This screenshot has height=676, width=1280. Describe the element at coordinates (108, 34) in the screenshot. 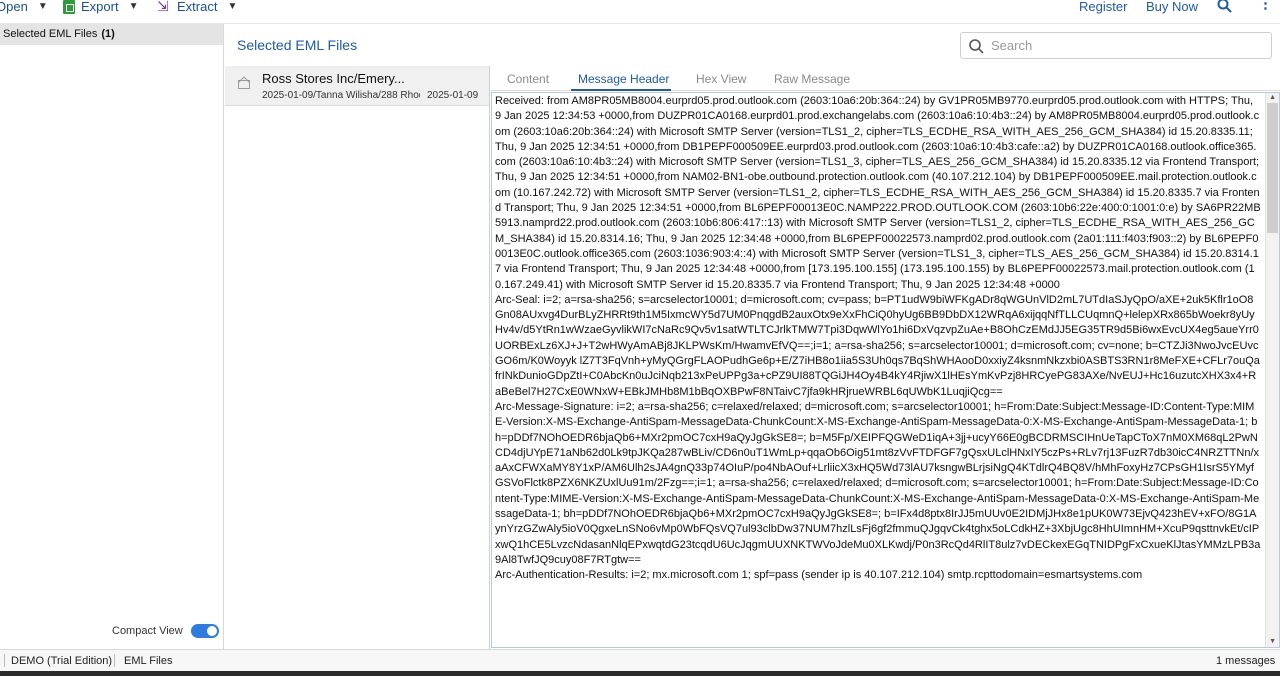

I see `sidebar-header-count: (1)` at that location.